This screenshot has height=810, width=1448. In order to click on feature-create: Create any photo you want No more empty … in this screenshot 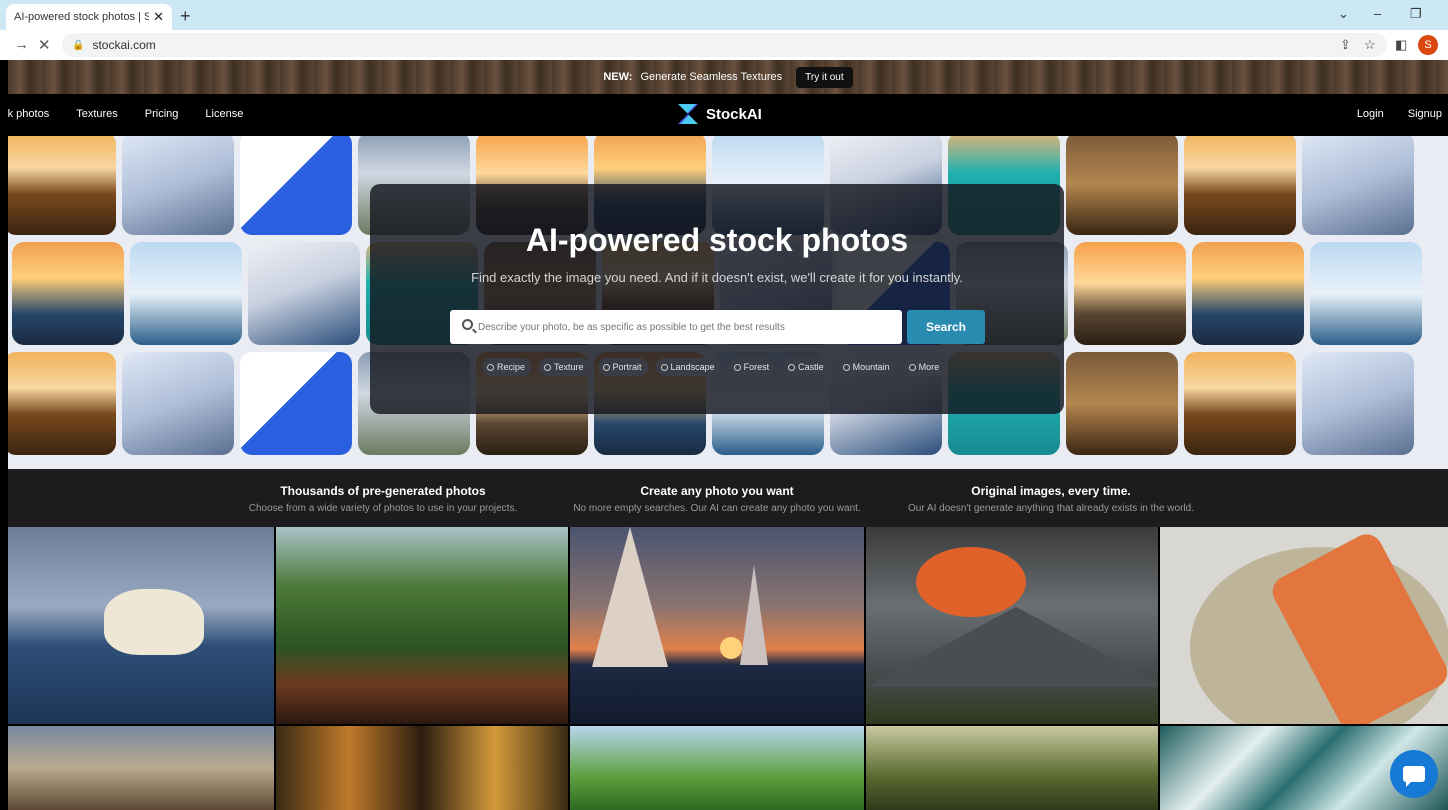, I will do `click(717, 499)`.